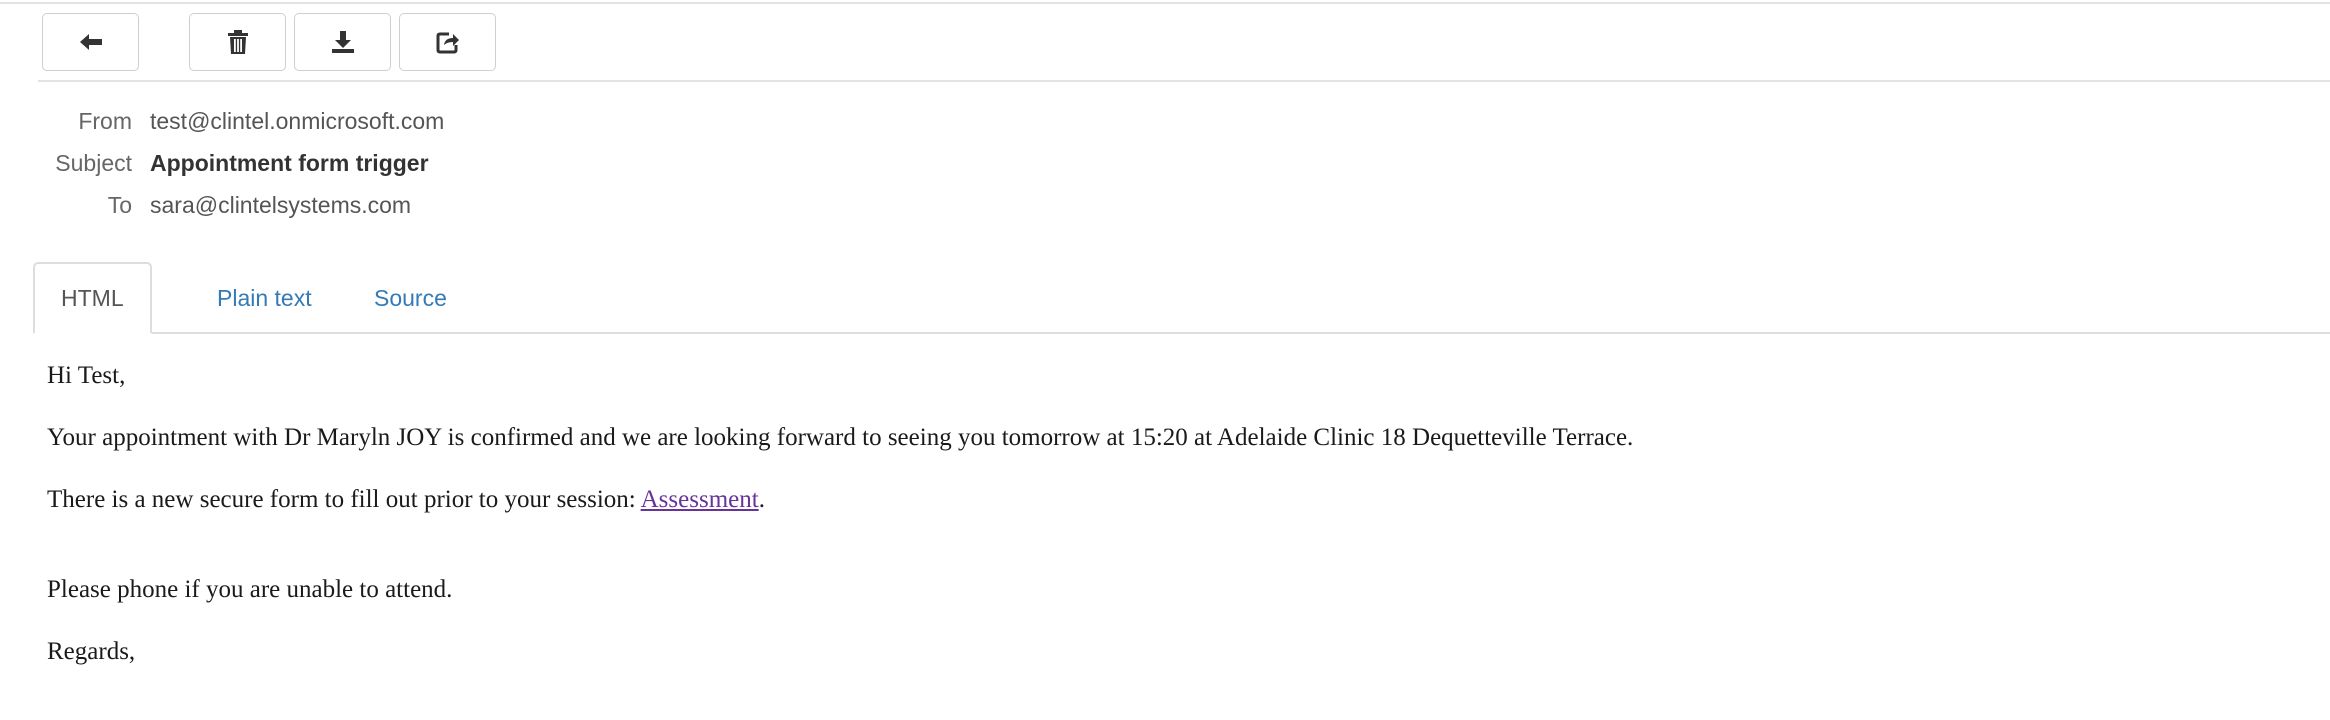 This screenshot has height=720, width=2330. What do you see at coordinates (761, 499) in the screenshot?
I see `form-line-period: .` at bounding box center [761, 499].